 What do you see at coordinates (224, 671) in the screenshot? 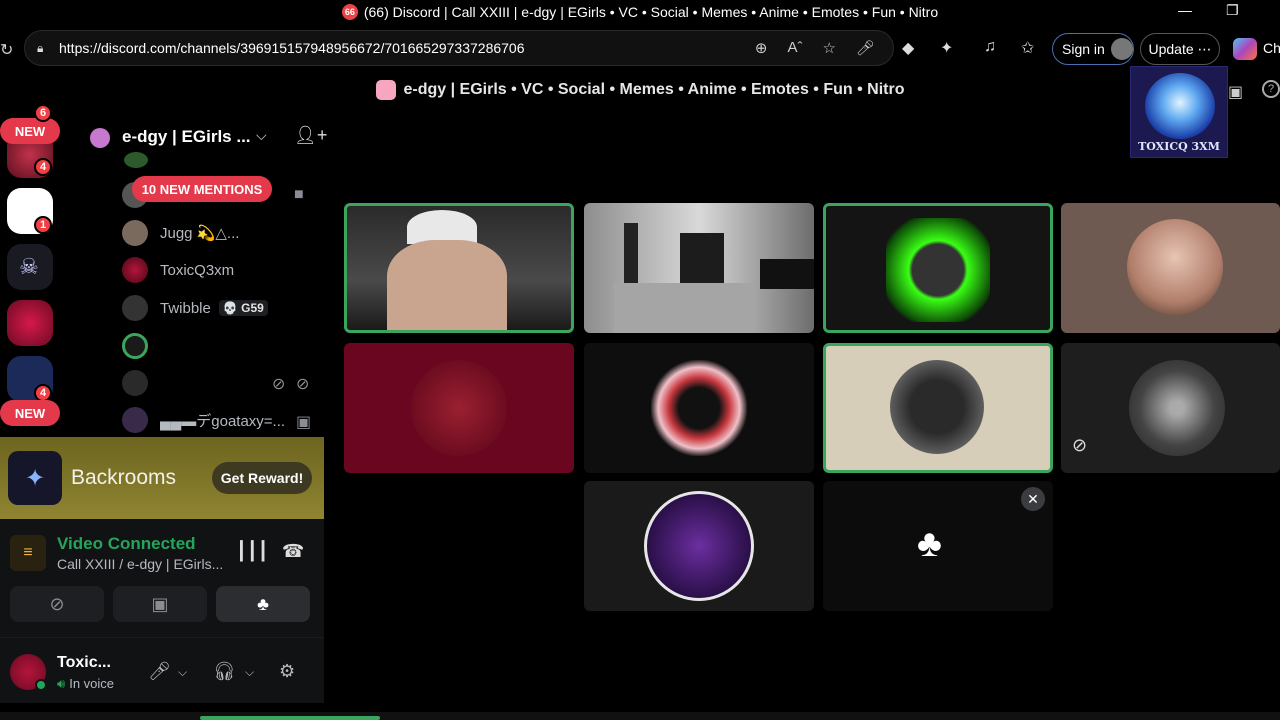
I see `headphones-icon: 🎧︎` at bounding box center [224, 671].